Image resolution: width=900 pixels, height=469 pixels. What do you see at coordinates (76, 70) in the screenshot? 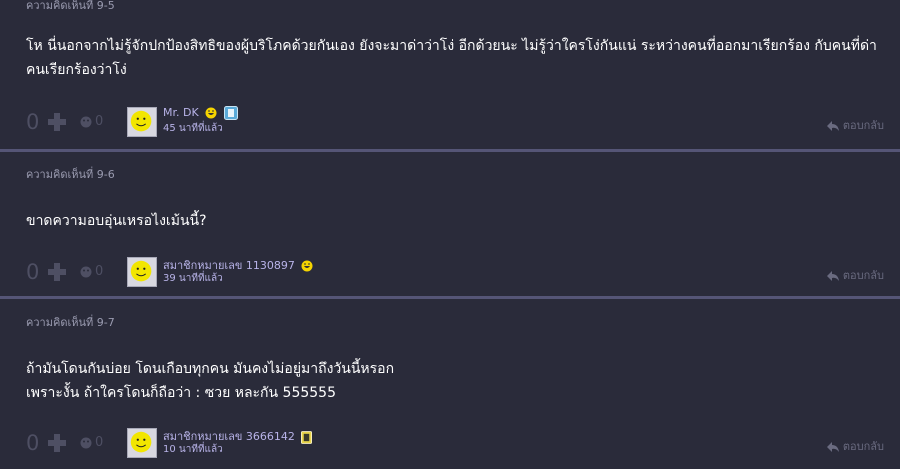
I see `comment-line: คนเรียกร้องว่าโง่` at bounding box center [76, 70].